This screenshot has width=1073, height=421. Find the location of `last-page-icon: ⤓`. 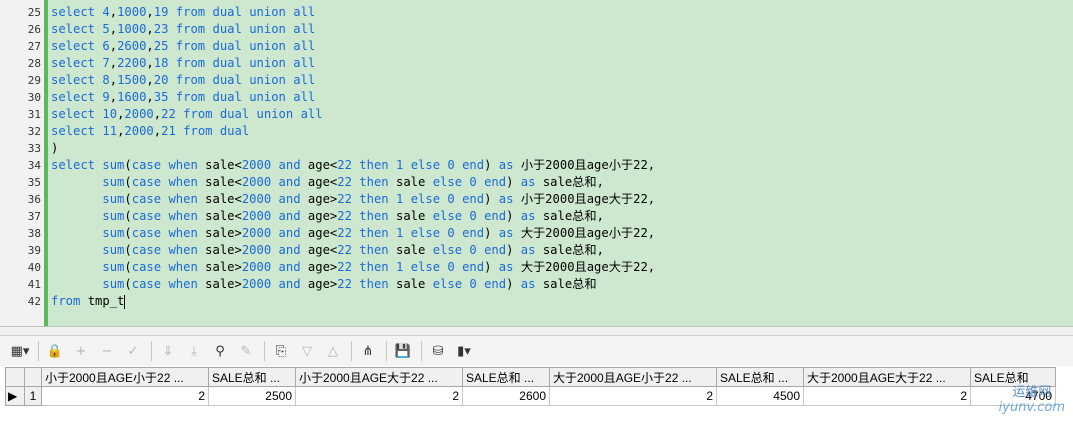

last-page-icon: ⤓ is located at coordinates (194, 351).